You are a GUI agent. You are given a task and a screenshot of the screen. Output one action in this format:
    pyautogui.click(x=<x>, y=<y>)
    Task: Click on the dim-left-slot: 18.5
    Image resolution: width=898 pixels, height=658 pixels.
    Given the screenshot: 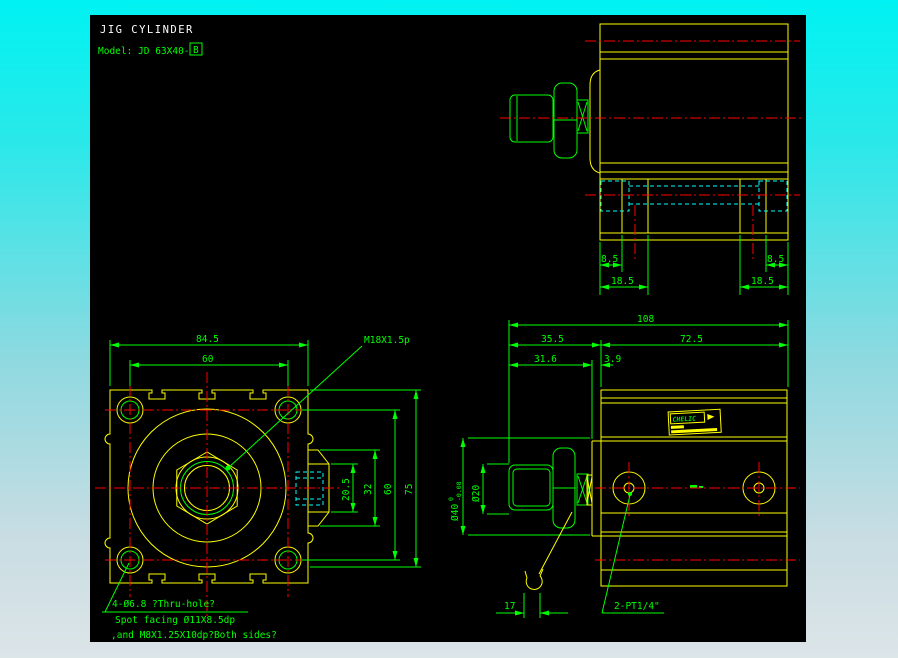 What is the action you would take?
    pyautogui.click(x=622, y=281)
    